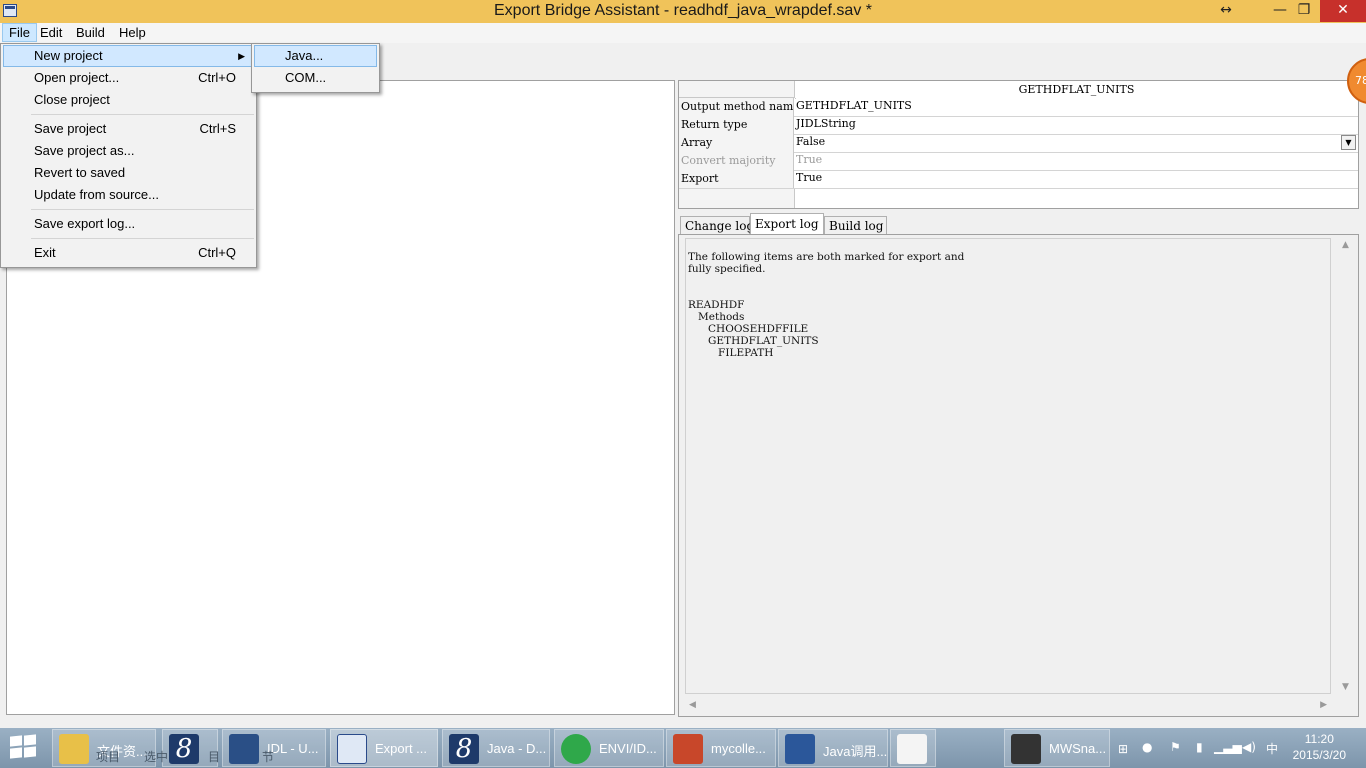  I want to click on property-value: JIDLString, so click(1077, 125).